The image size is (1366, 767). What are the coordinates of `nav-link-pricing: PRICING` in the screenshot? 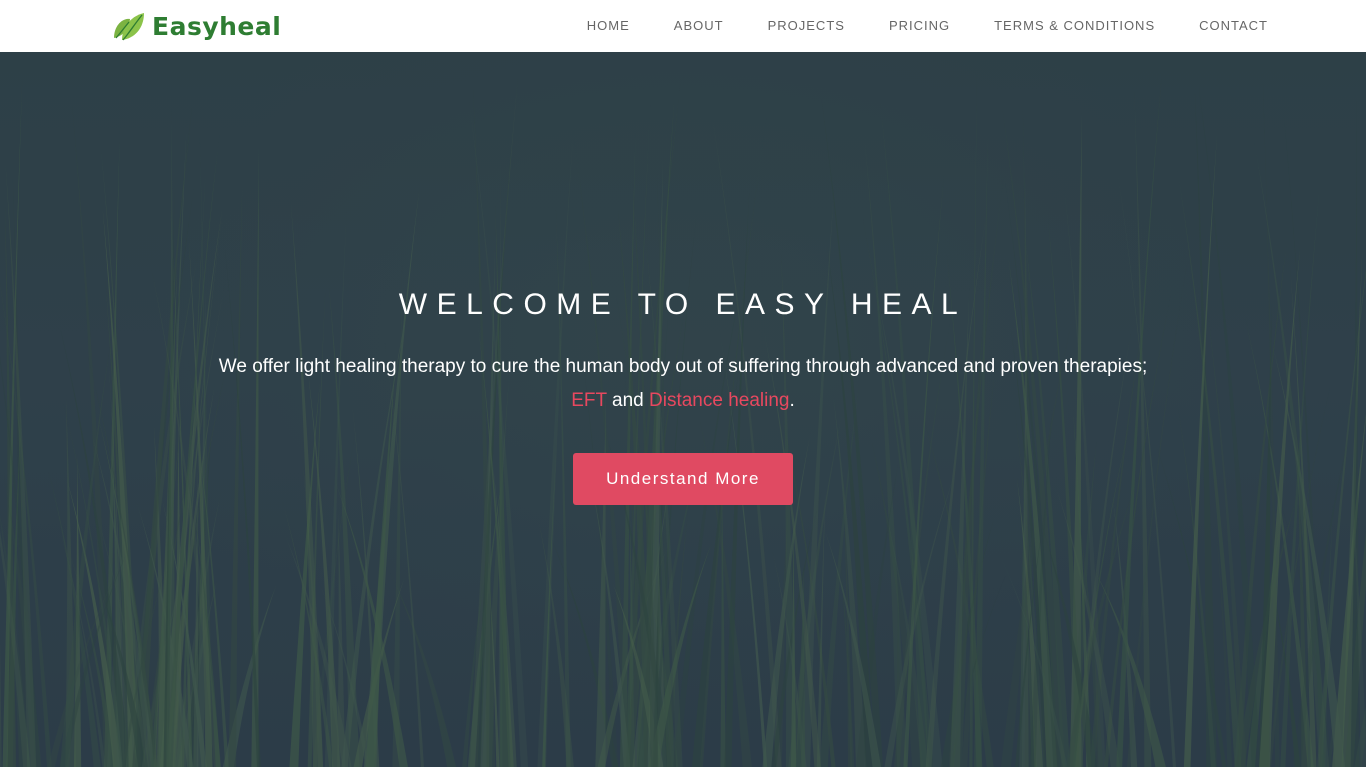 It's located at (919, 25).